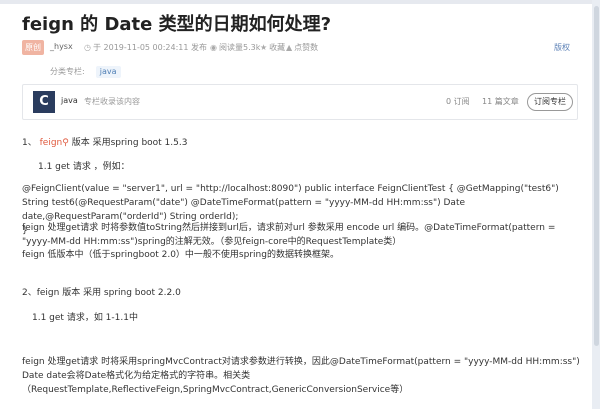 This screenshot has width=600, height=409. I want to click on paragraph-2: 1.1 get 请求 ，例如：, so click(84, 167).